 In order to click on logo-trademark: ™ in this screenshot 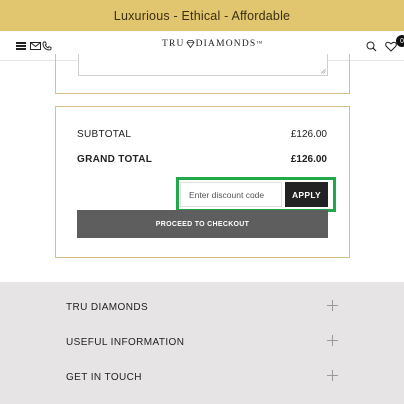, I will do `click(260, 44)`.